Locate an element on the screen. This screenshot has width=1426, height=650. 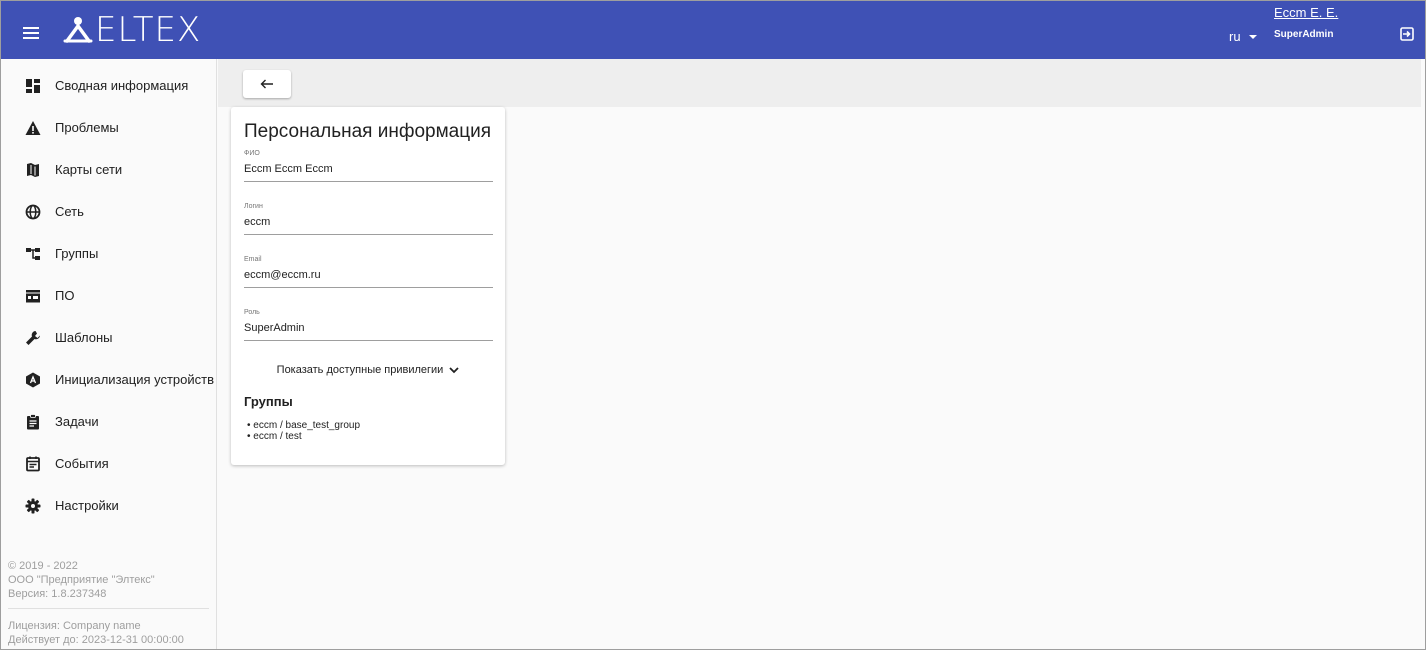
sidebar-item-templates: Шаблоны is located at coordinates (108, 338).